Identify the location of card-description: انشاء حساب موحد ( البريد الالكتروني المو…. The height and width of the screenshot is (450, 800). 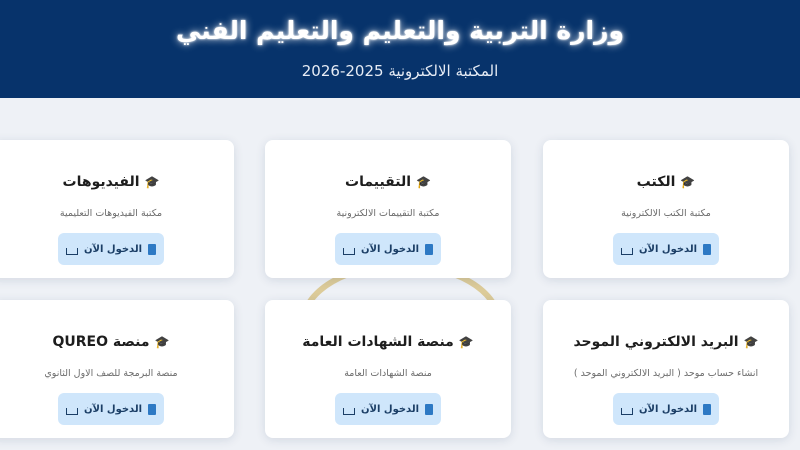
(666, 373).